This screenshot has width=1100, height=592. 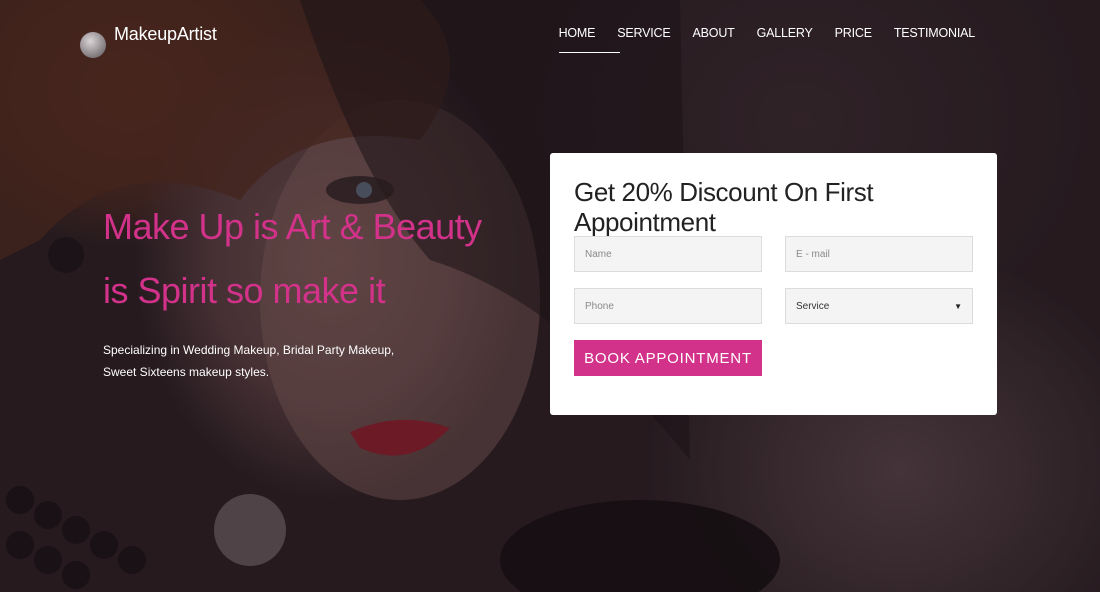 What do you see at coordinates (643, 33) in the screenshot?
I see `nav-item-service: SERVICE` at bounding box center [643, 33].